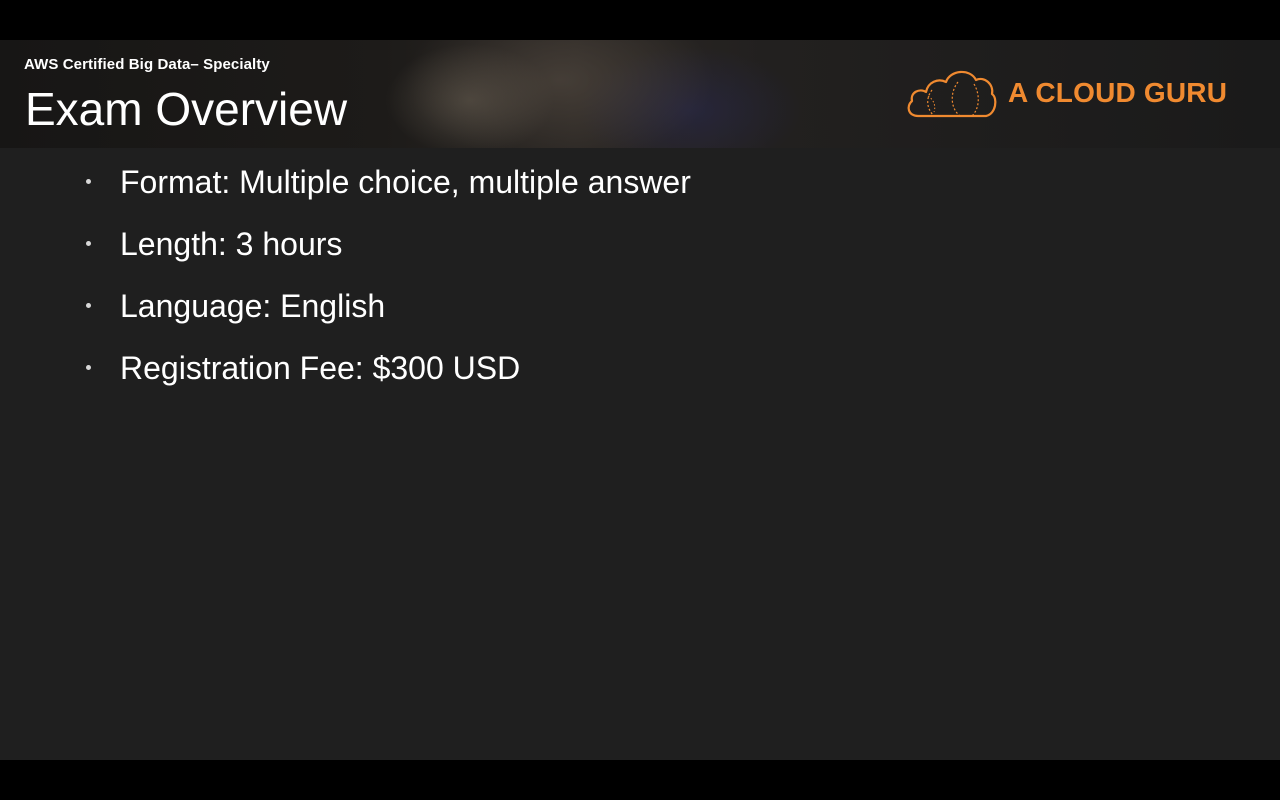 Image resolution: width=1280 pixels, height=800 pixels. Describe the element at coordinates (253, 306) in the screenshot. I see `bullet-text: Language: English` at that location.